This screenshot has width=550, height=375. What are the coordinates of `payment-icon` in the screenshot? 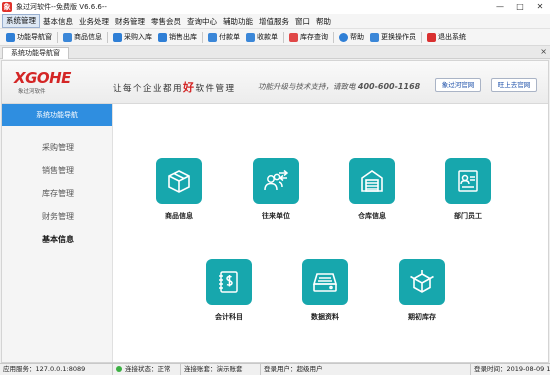 It's located at (212, 37).